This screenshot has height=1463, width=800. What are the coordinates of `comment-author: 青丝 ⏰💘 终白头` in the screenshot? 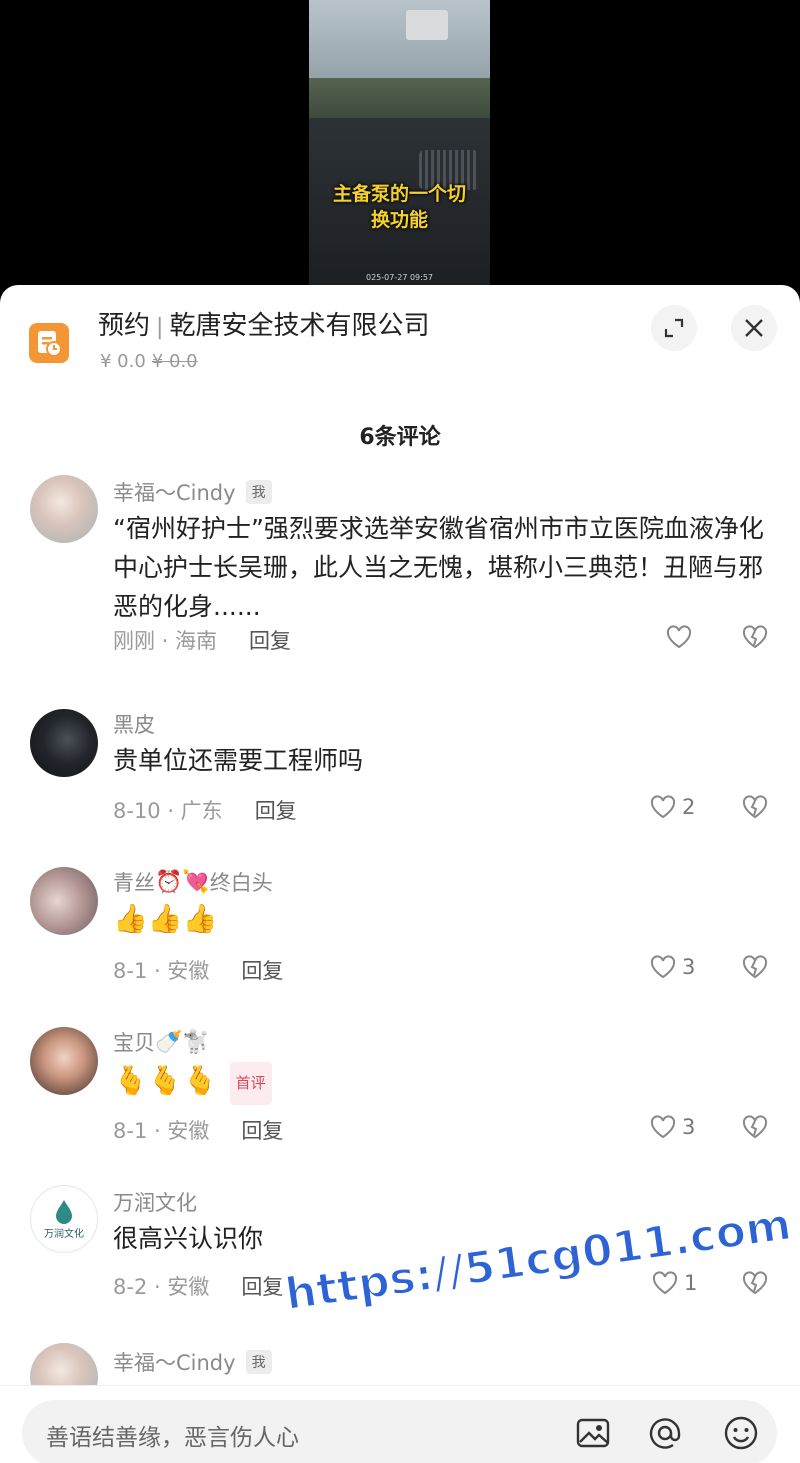 It's located at (193, 882).